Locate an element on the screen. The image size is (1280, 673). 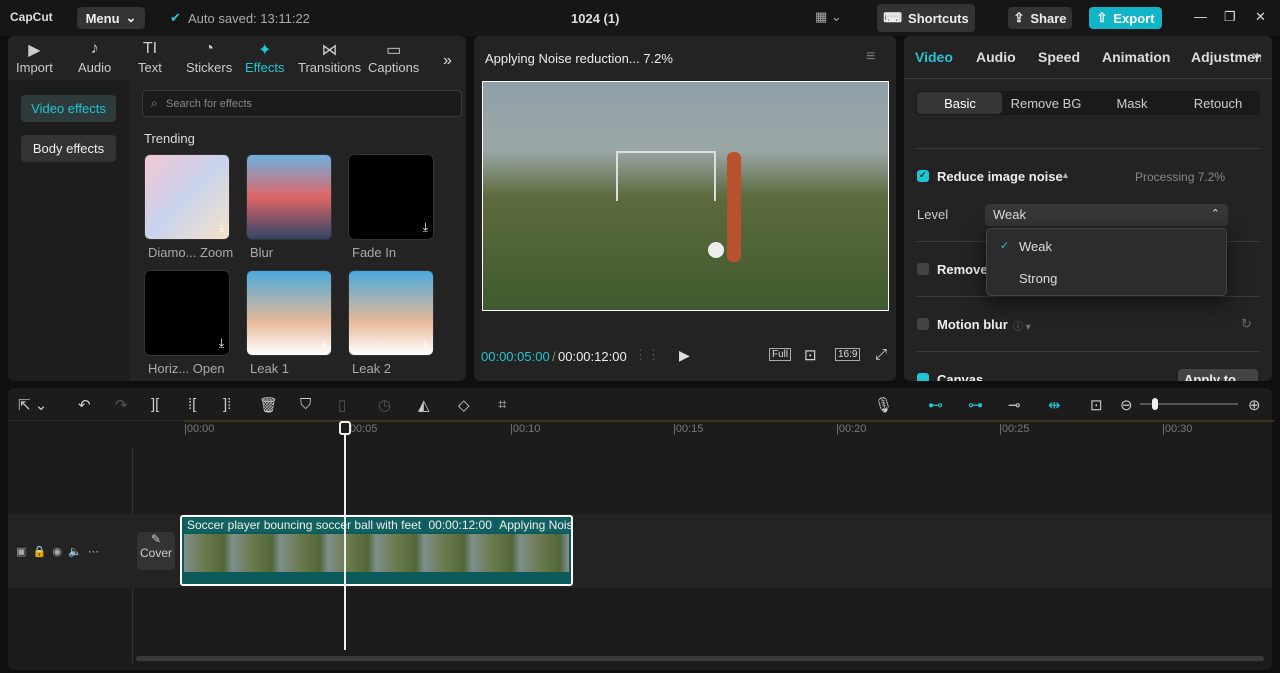
preview-axis-icon: ⇹ is located at coordinates (1054, 405).